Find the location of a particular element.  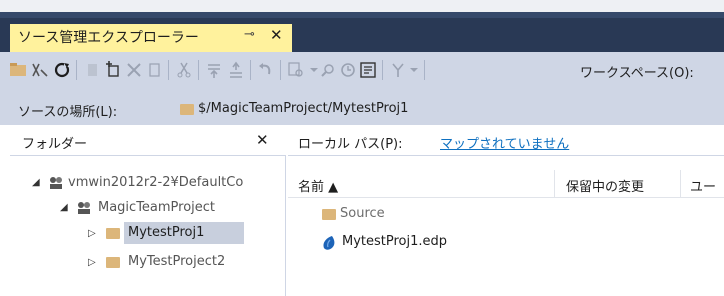

folder-open-icon is located at coordinates (18, 70).